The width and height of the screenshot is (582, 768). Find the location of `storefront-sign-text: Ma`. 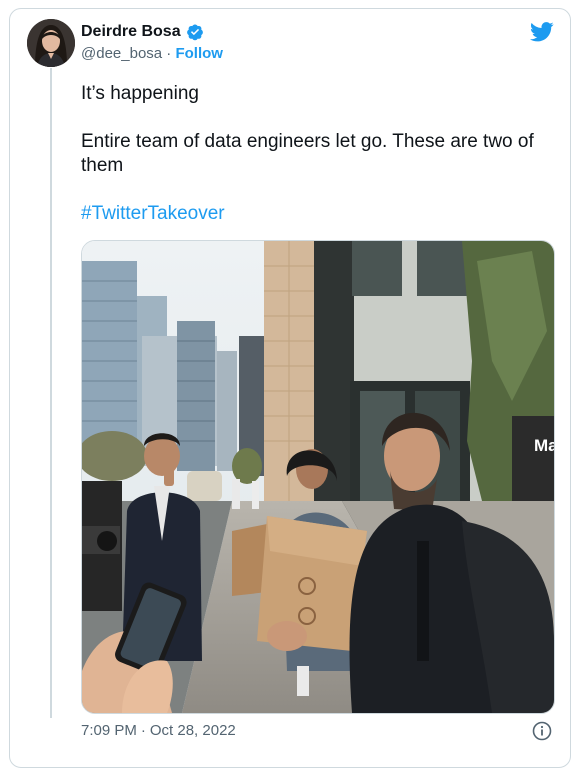

storefront-sign-text: Ma is located at coordinates (544, 445).